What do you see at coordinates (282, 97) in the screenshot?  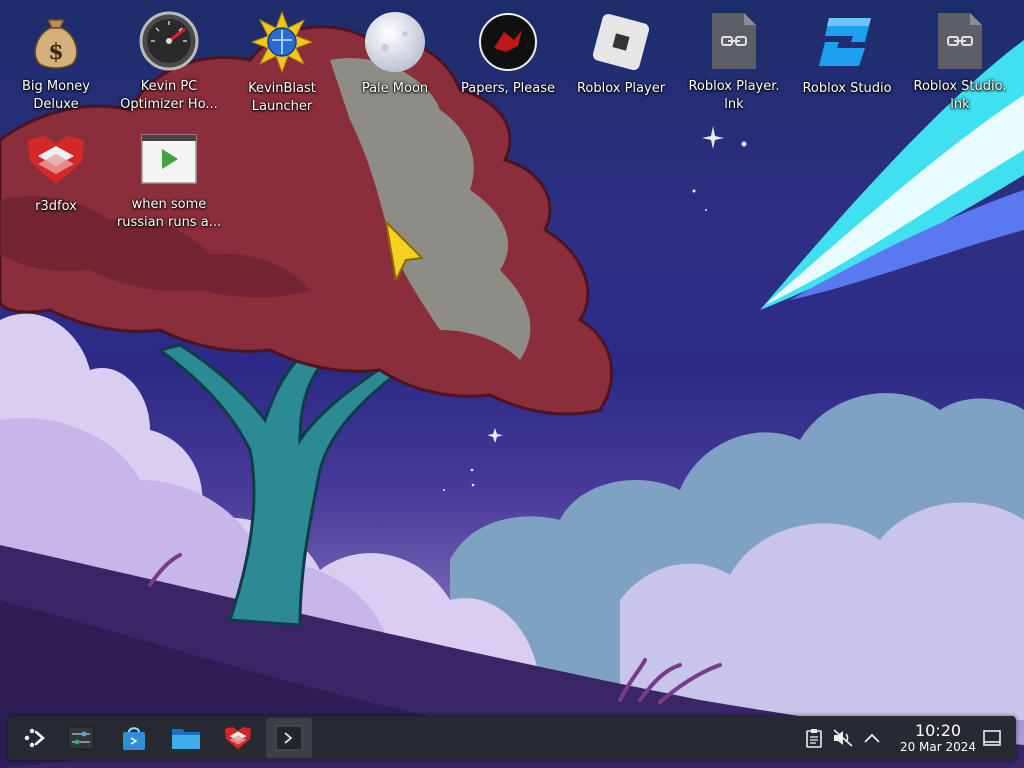 I see `desktop-icon-label: KevinBlast Launcher` at bounding box center [282, 97].